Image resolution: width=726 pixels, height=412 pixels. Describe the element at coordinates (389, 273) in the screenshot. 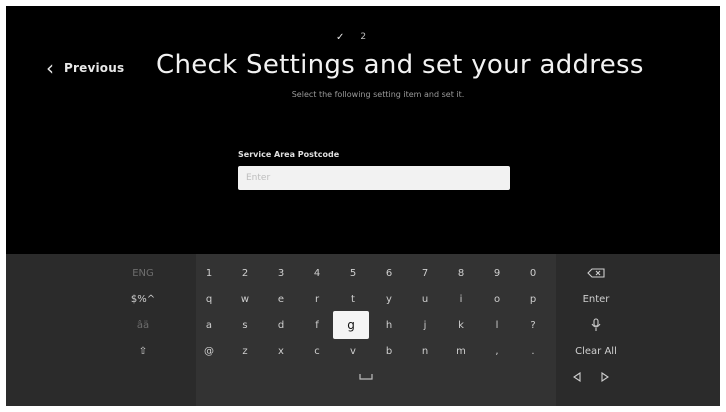

I see `key-6: 6` at that location.